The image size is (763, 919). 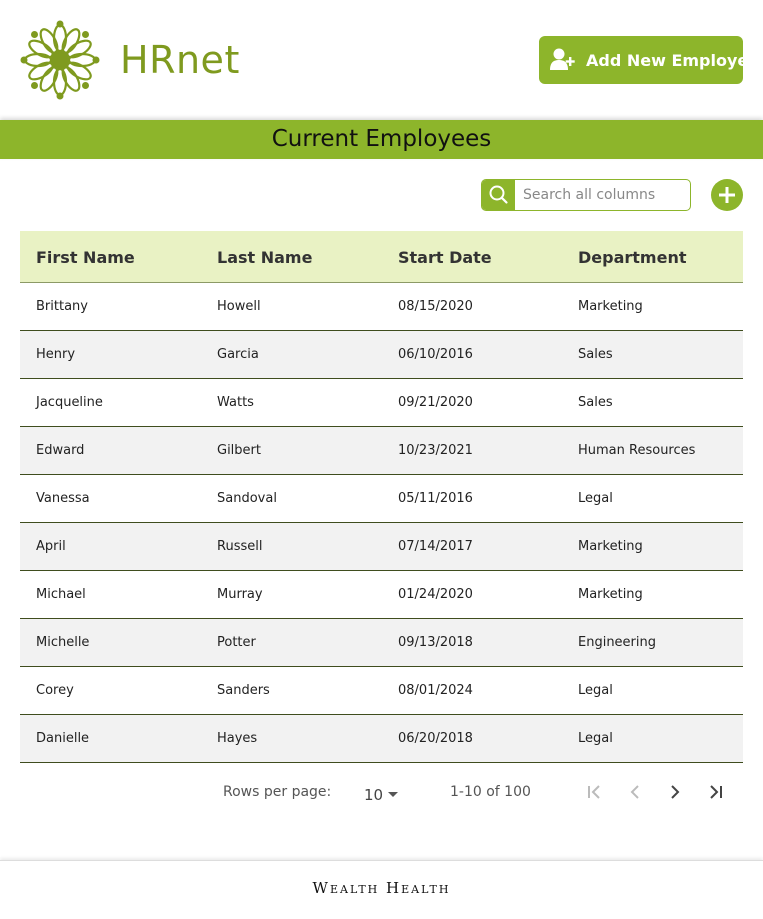 I want to click on app-footer: Wealth Health, so click(x=381, y=889).